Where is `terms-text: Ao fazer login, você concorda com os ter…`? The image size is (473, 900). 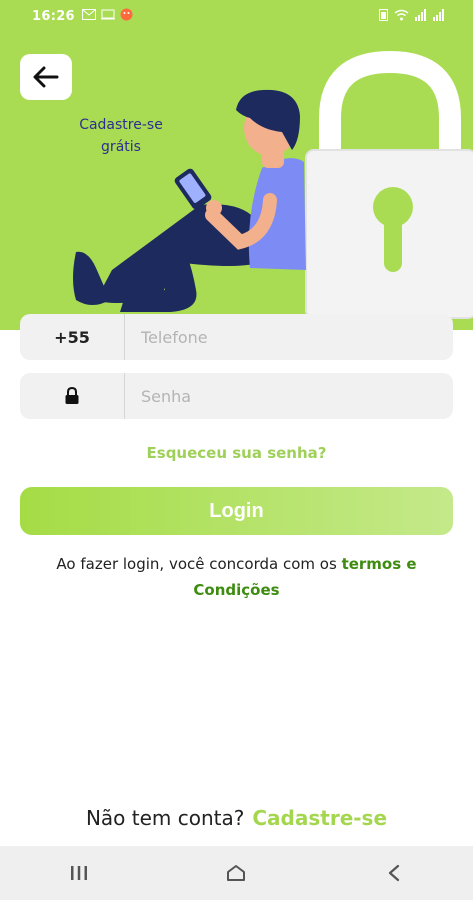
terms-text: Ao fazer login, você concorda com os ter… is located at coordinates (236, 577).